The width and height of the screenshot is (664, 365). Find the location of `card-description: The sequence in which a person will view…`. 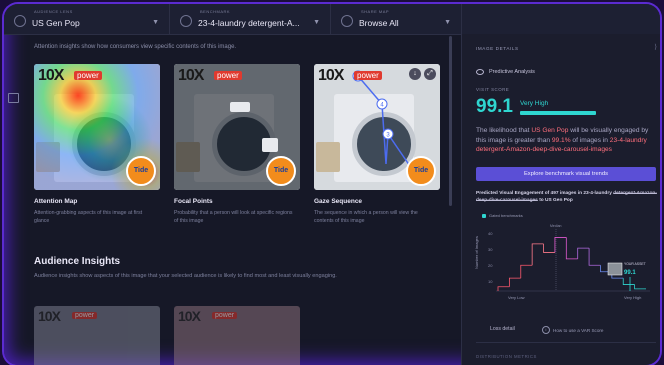

card-description: The sequence in which a person will view… is located at coordinates (366, 217).